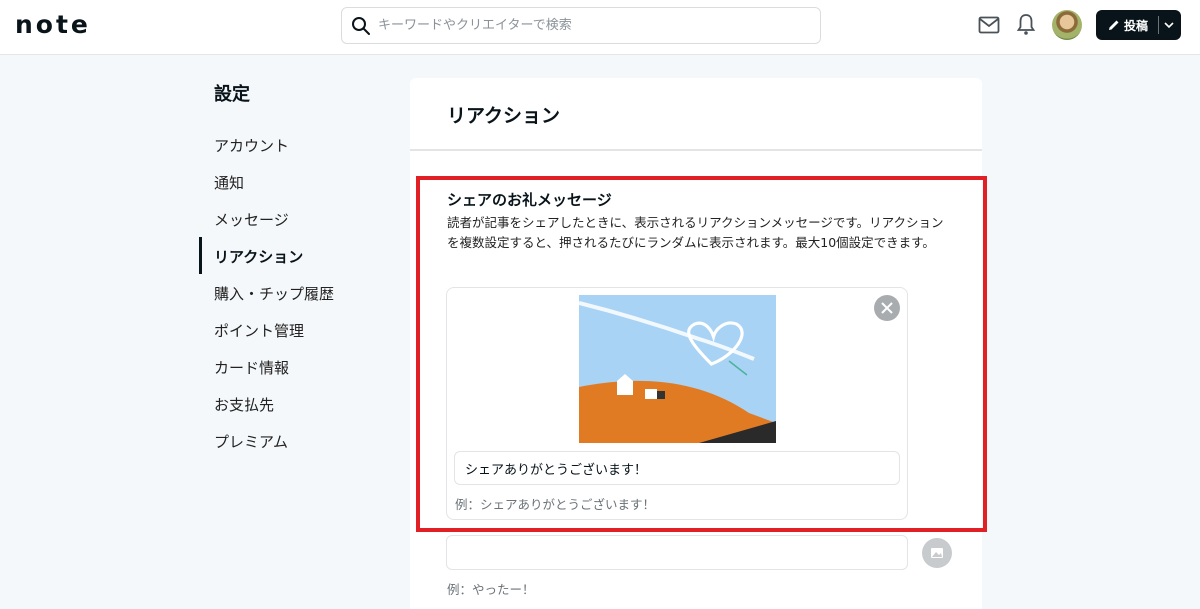 This screenshot has height=609, width=1200. Describe the element at coordinates (251, 145) in the screenshot. I see `sidebar-item-account: アカウント` at that location.